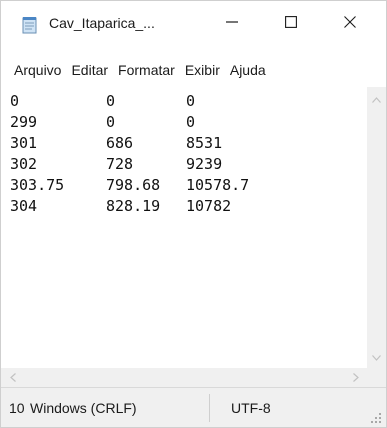 Image resolution: width=387 pixels, height=428 pixels. I want to click on text-cell: 828.19, so click(133, 206).